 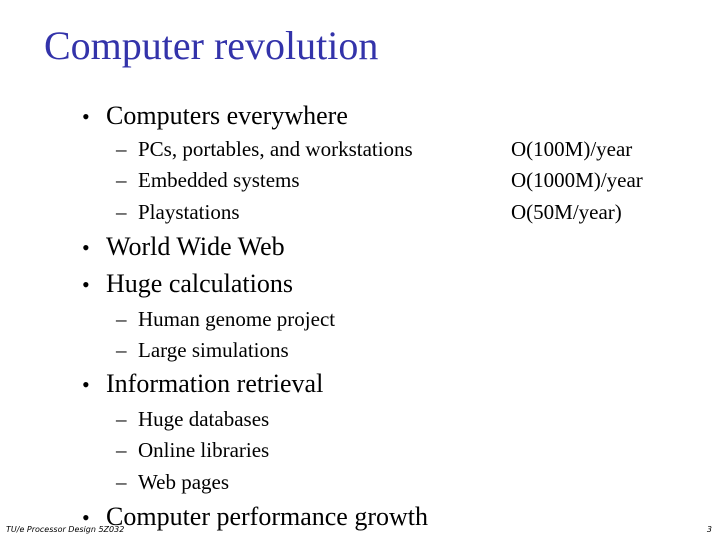 I want to click on bullet-item: • Huge calculations, so click(x=187, y=284).